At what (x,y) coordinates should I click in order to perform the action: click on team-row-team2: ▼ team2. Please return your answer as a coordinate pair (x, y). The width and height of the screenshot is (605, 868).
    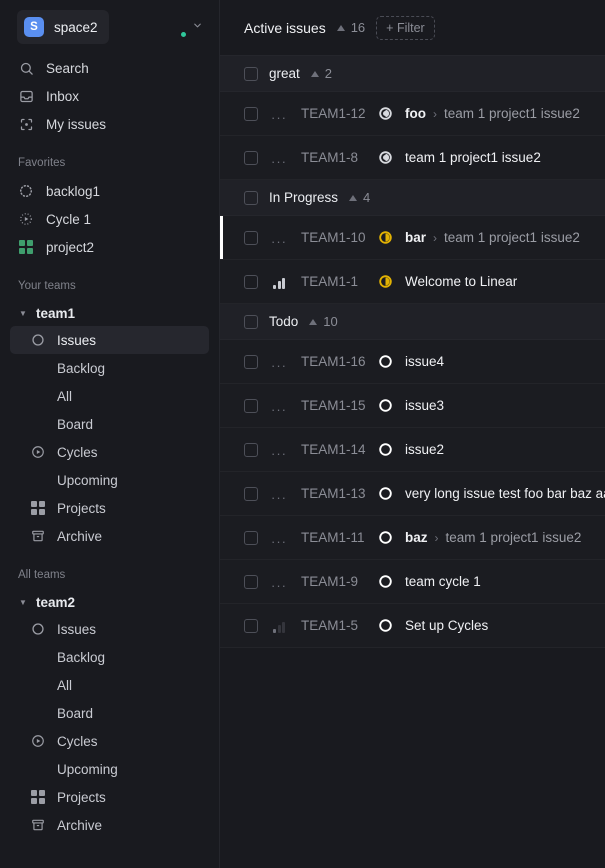
    Looking at the image, I should click on (109, 602).